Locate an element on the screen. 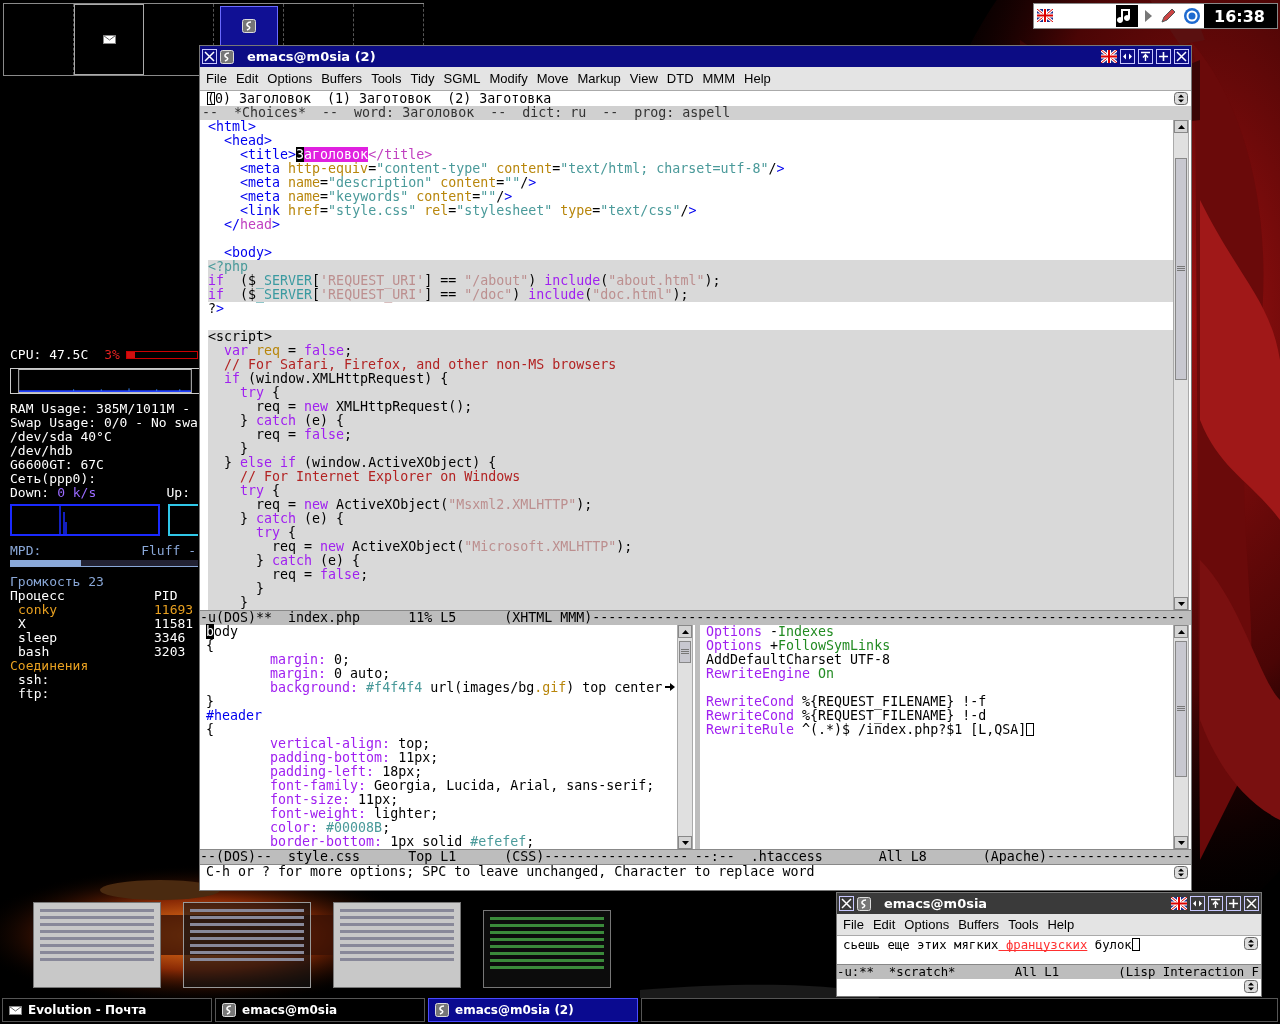 The height and width of the screenshot is (1024, 1280). track-title: Fluff - is located at coordinates (168, 551).